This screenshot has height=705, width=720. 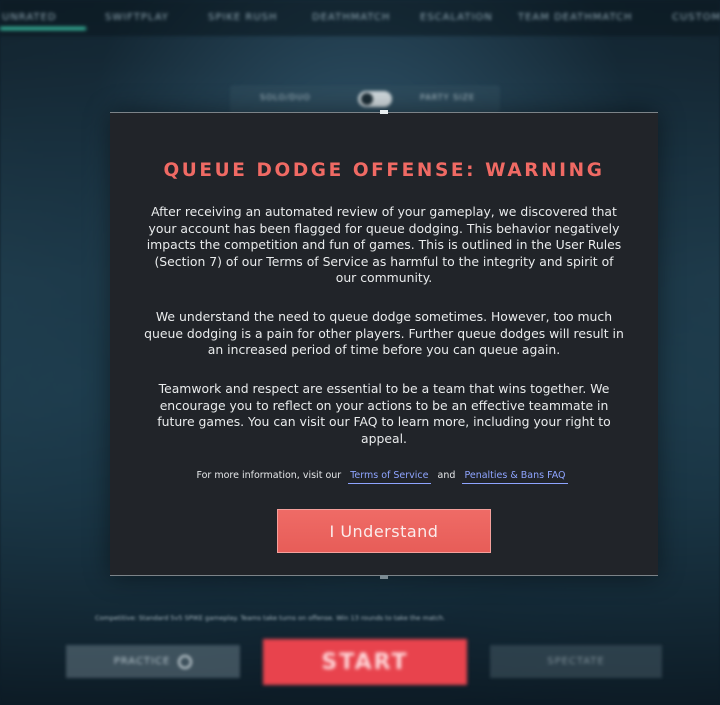 What do you see at coordinates (447, 97) in the screenshot?
I see `subtab-party-size: PARTY SIZE` at bounding box center [447, 97].